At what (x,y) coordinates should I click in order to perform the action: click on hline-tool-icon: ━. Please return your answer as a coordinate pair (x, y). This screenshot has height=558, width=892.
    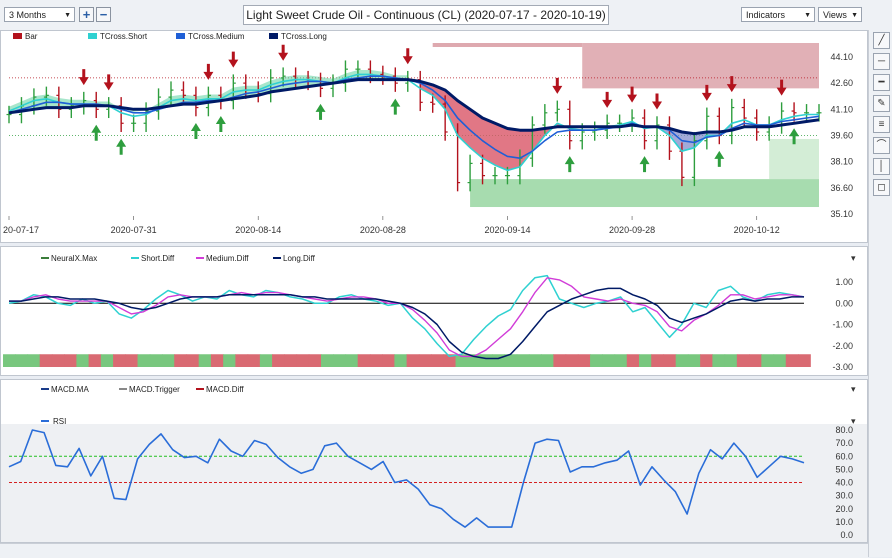
    Looking at the image, I should click on (881, 82).